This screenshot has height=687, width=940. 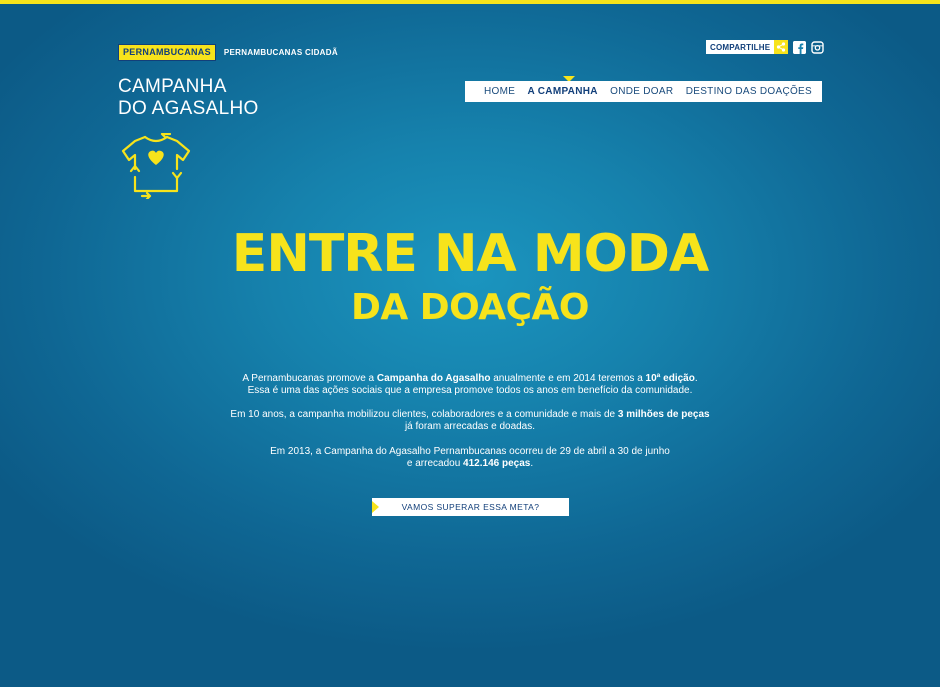 I want to click on nav-a-campanha: A CAMPANHA, so click(x=563, y=91).